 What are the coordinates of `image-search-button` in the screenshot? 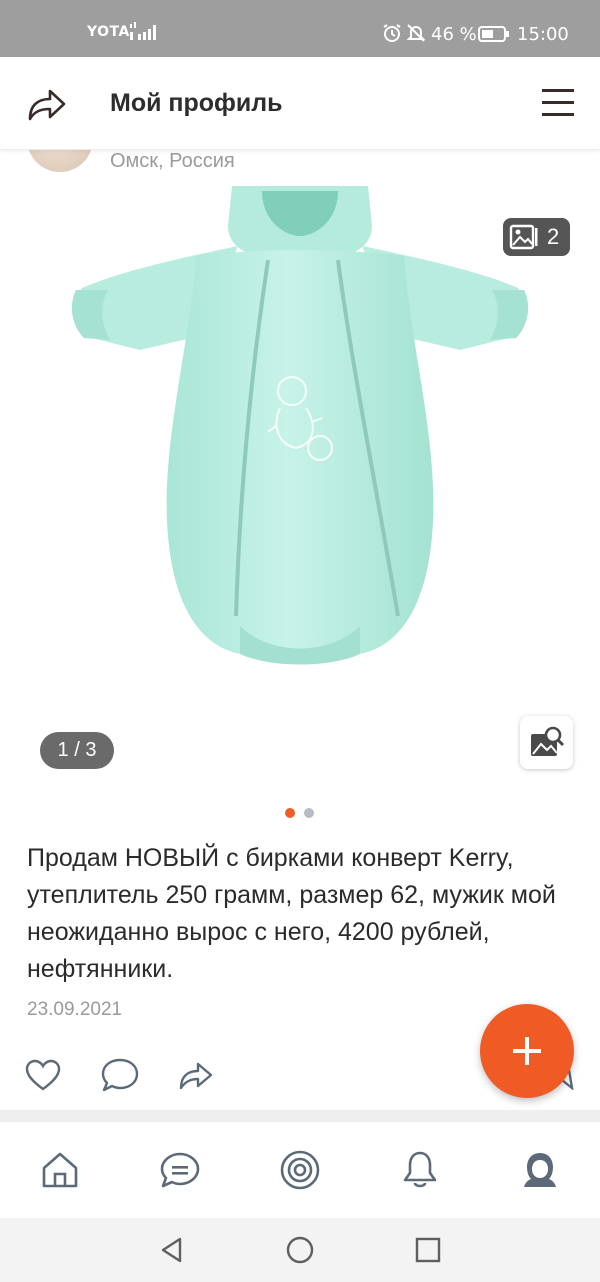 It's located at (546, 742).